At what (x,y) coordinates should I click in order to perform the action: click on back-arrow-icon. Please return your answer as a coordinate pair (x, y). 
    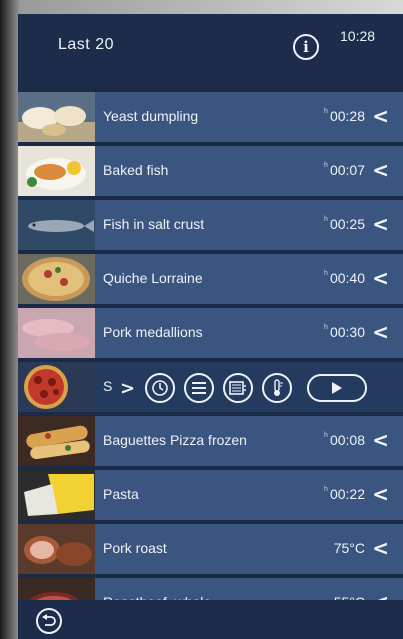
    Looking at the image, I should click on (49, 621).